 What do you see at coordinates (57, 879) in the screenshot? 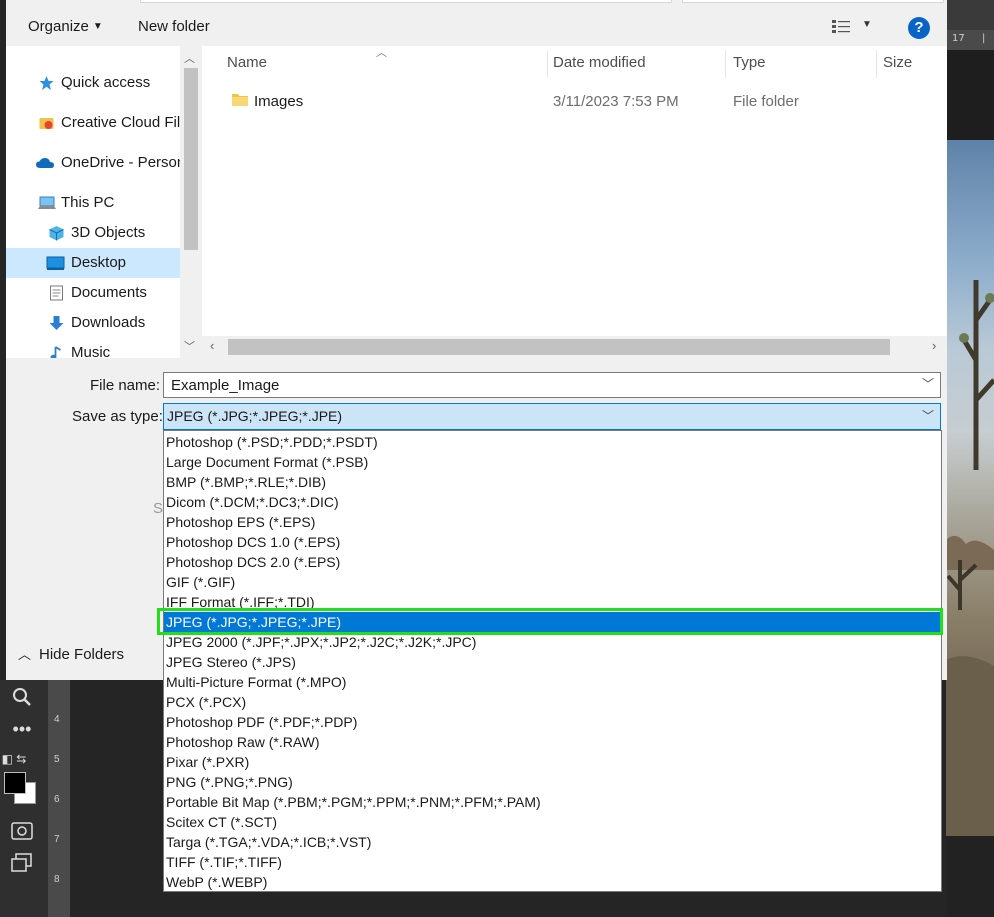
I see `ruler-label: 8` at bounding box center [57, 879].